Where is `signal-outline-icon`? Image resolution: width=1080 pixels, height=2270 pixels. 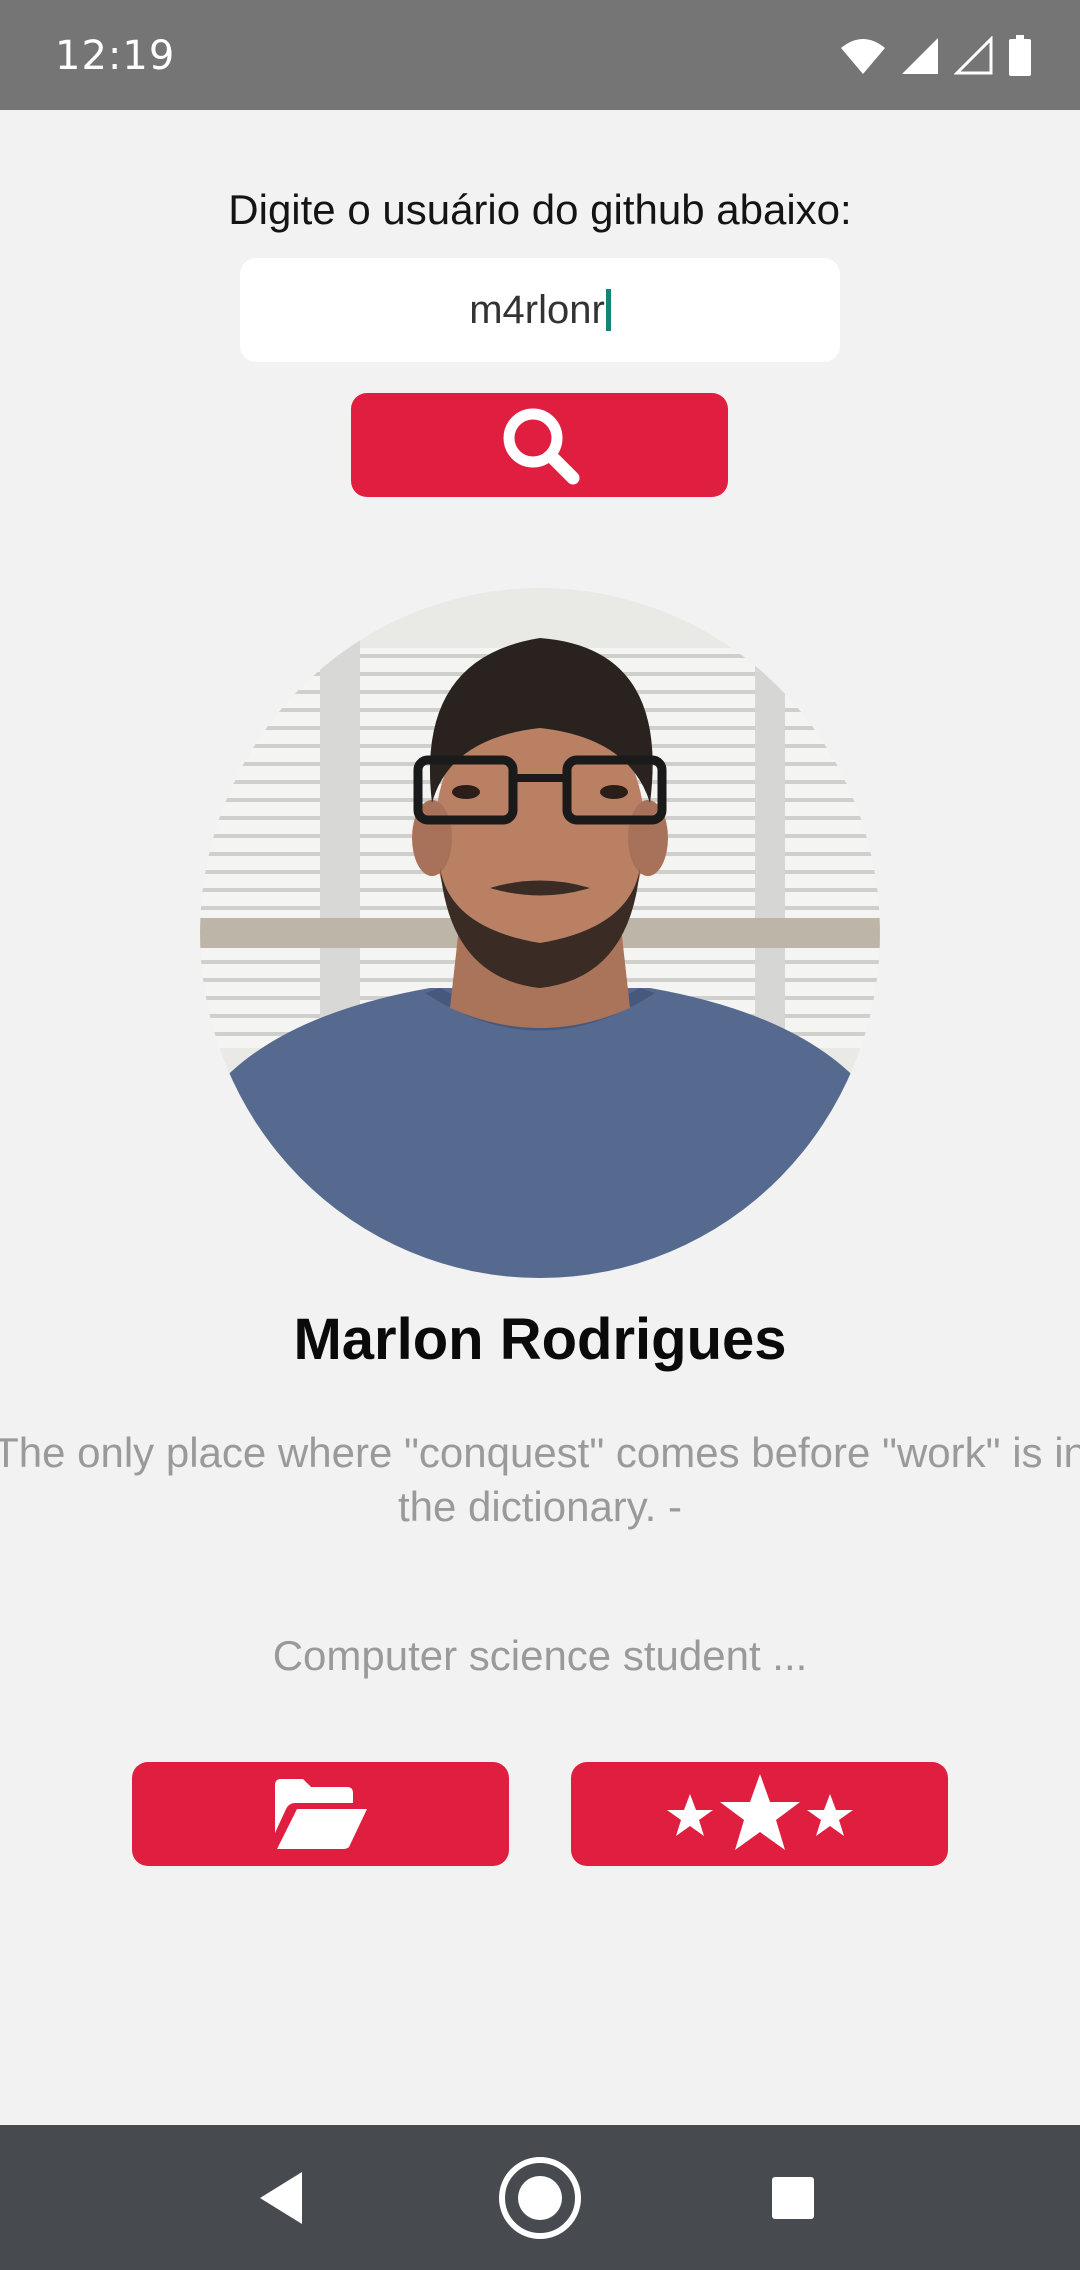
signal-outline-icon is located at coordinates (973, 55).